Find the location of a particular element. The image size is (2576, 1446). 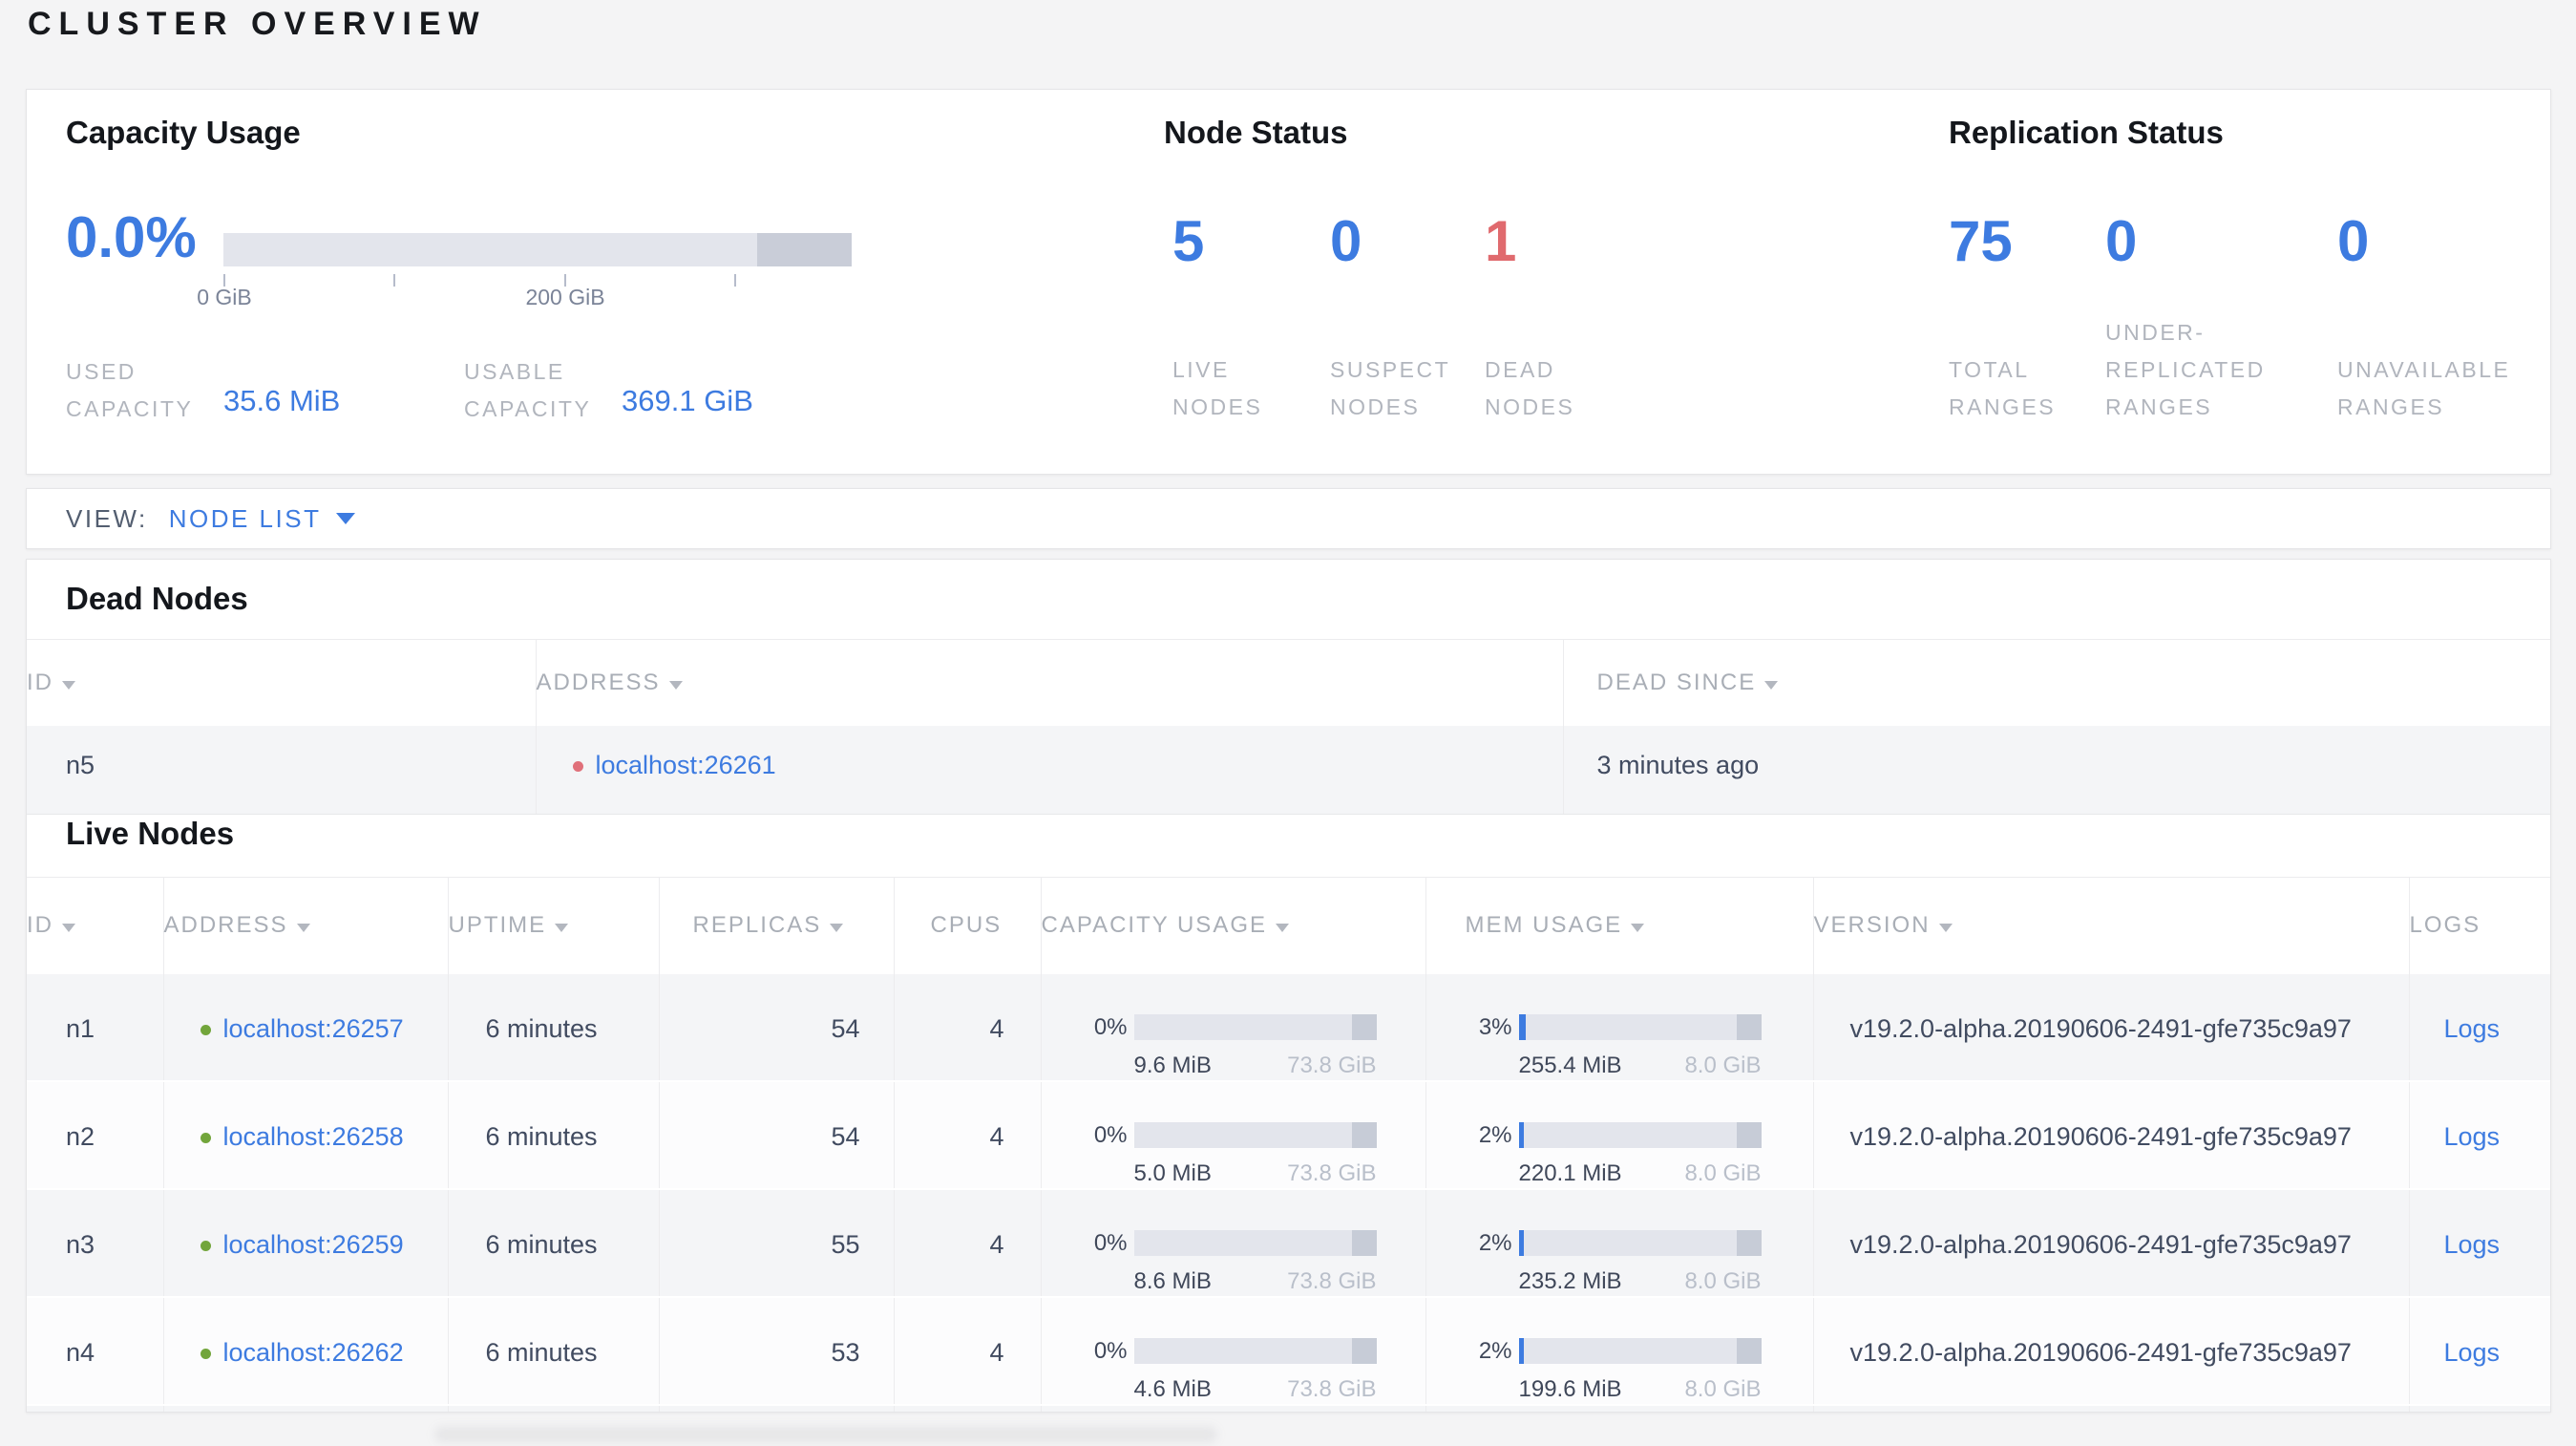

node-capacity-usage-cell: 0% 5.0 MiB 73.8 GiB is located at coordinates (1232, 1135).